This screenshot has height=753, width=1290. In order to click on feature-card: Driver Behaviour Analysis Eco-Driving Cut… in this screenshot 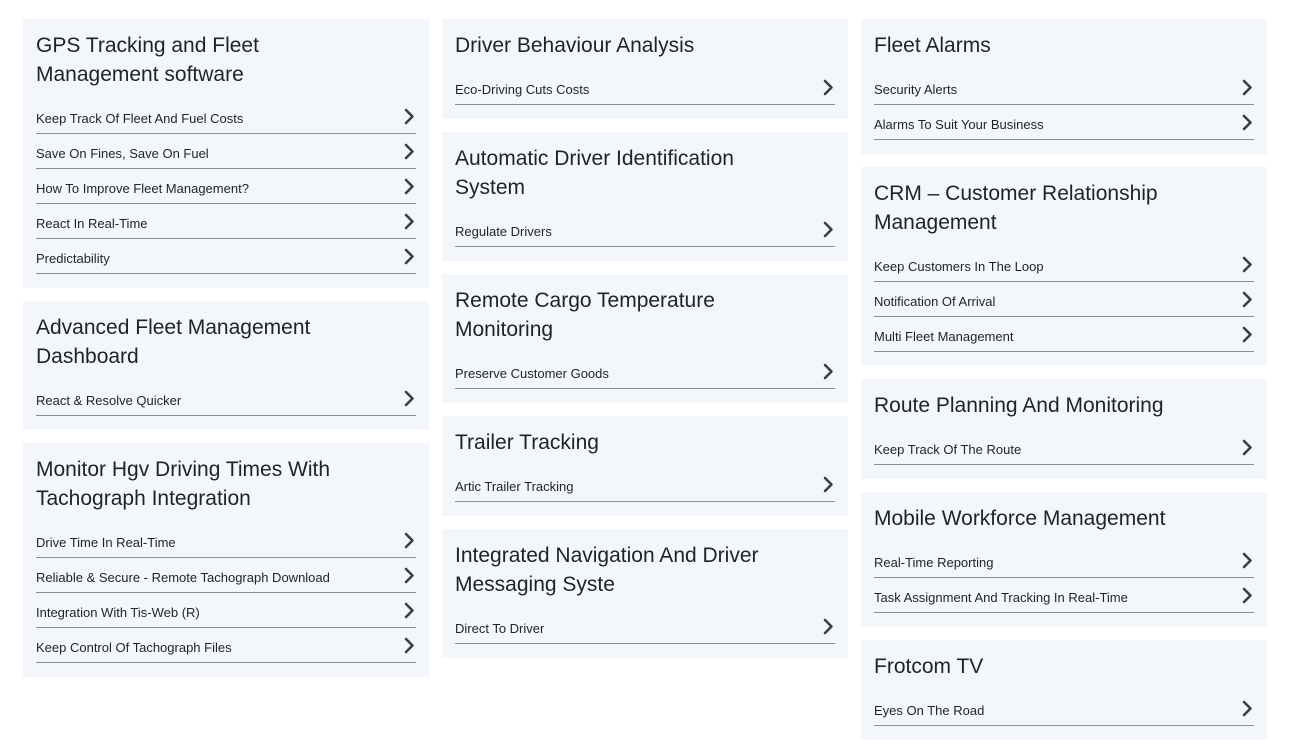, I will do `click(645, 69)`.